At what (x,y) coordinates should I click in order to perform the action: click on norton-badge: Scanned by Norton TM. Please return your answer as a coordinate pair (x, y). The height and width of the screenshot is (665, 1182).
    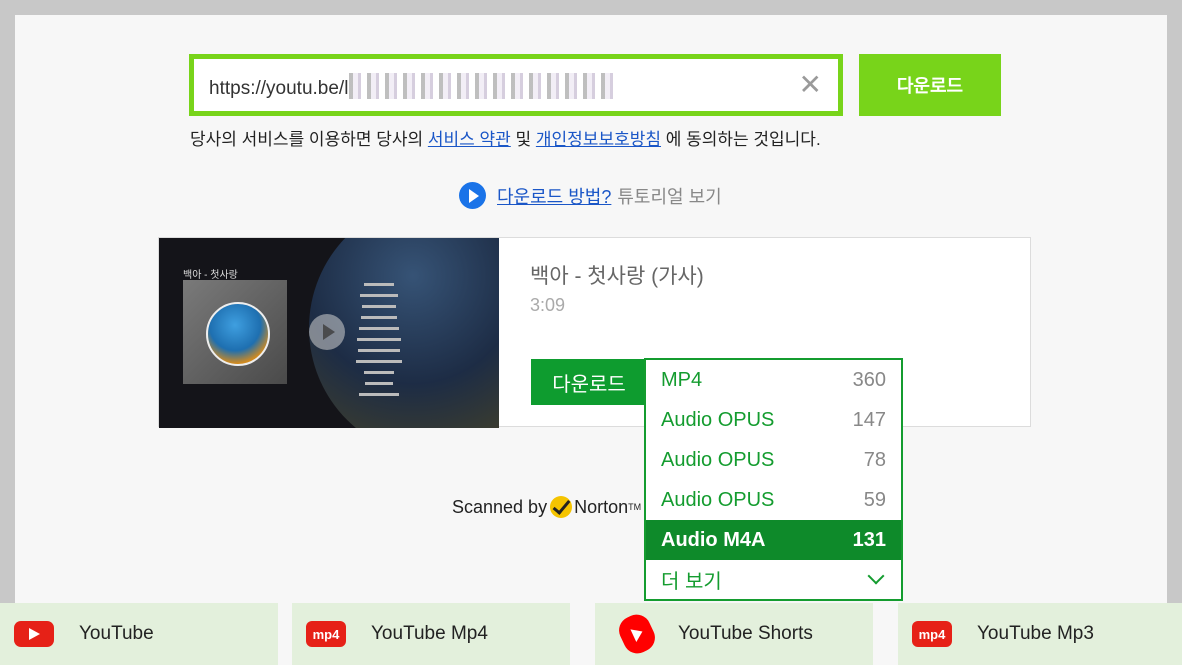
    Looking at the image, I should click on (546, 507).